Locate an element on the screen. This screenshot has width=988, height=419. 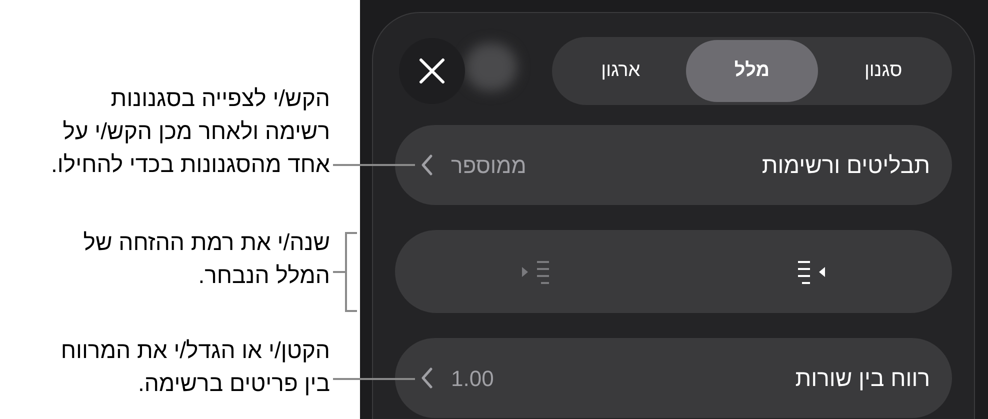
row-label: רווח בין שורות is located at coordinates (862, 378).